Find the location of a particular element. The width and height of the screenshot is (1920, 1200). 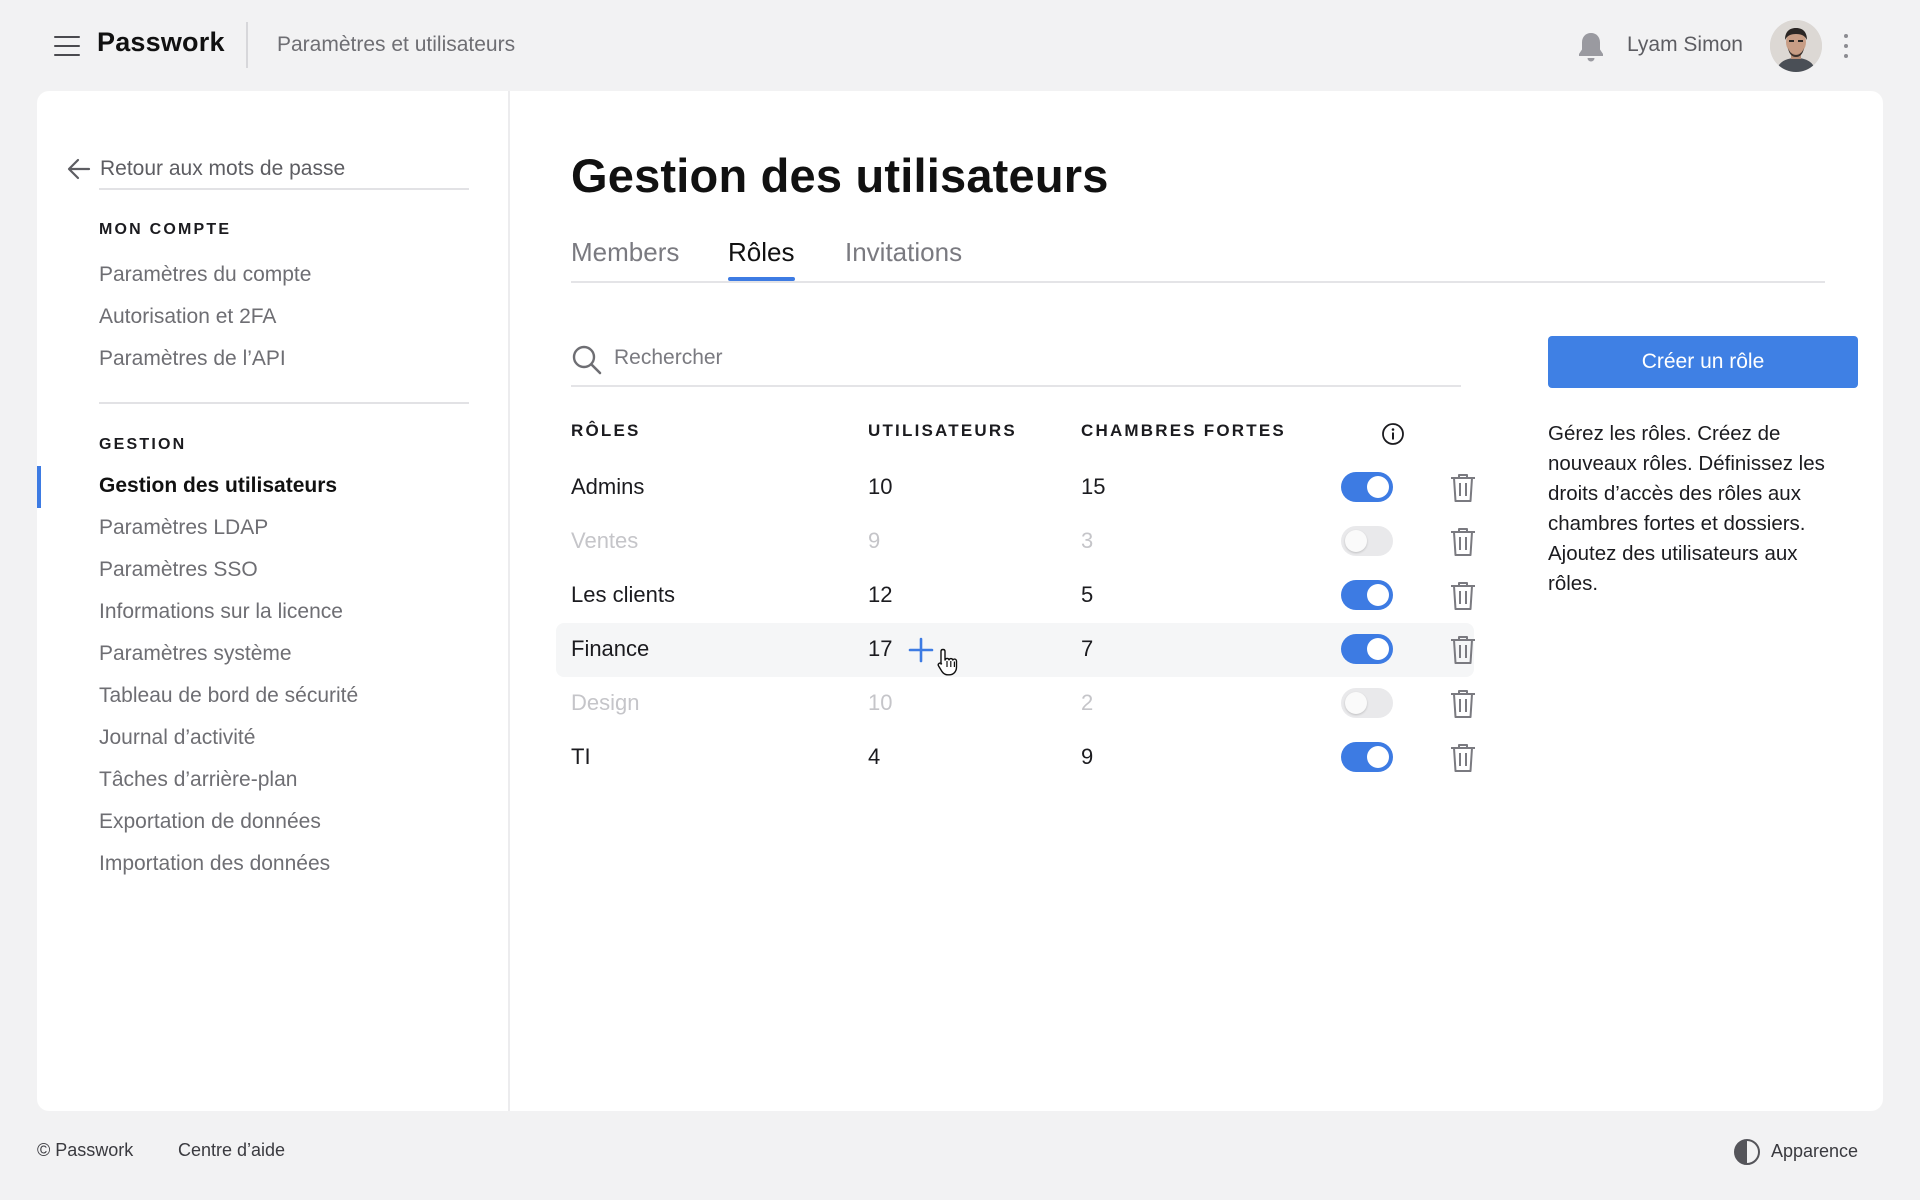

role-vaults-count: 3 is located at coordinates (1087, 540).